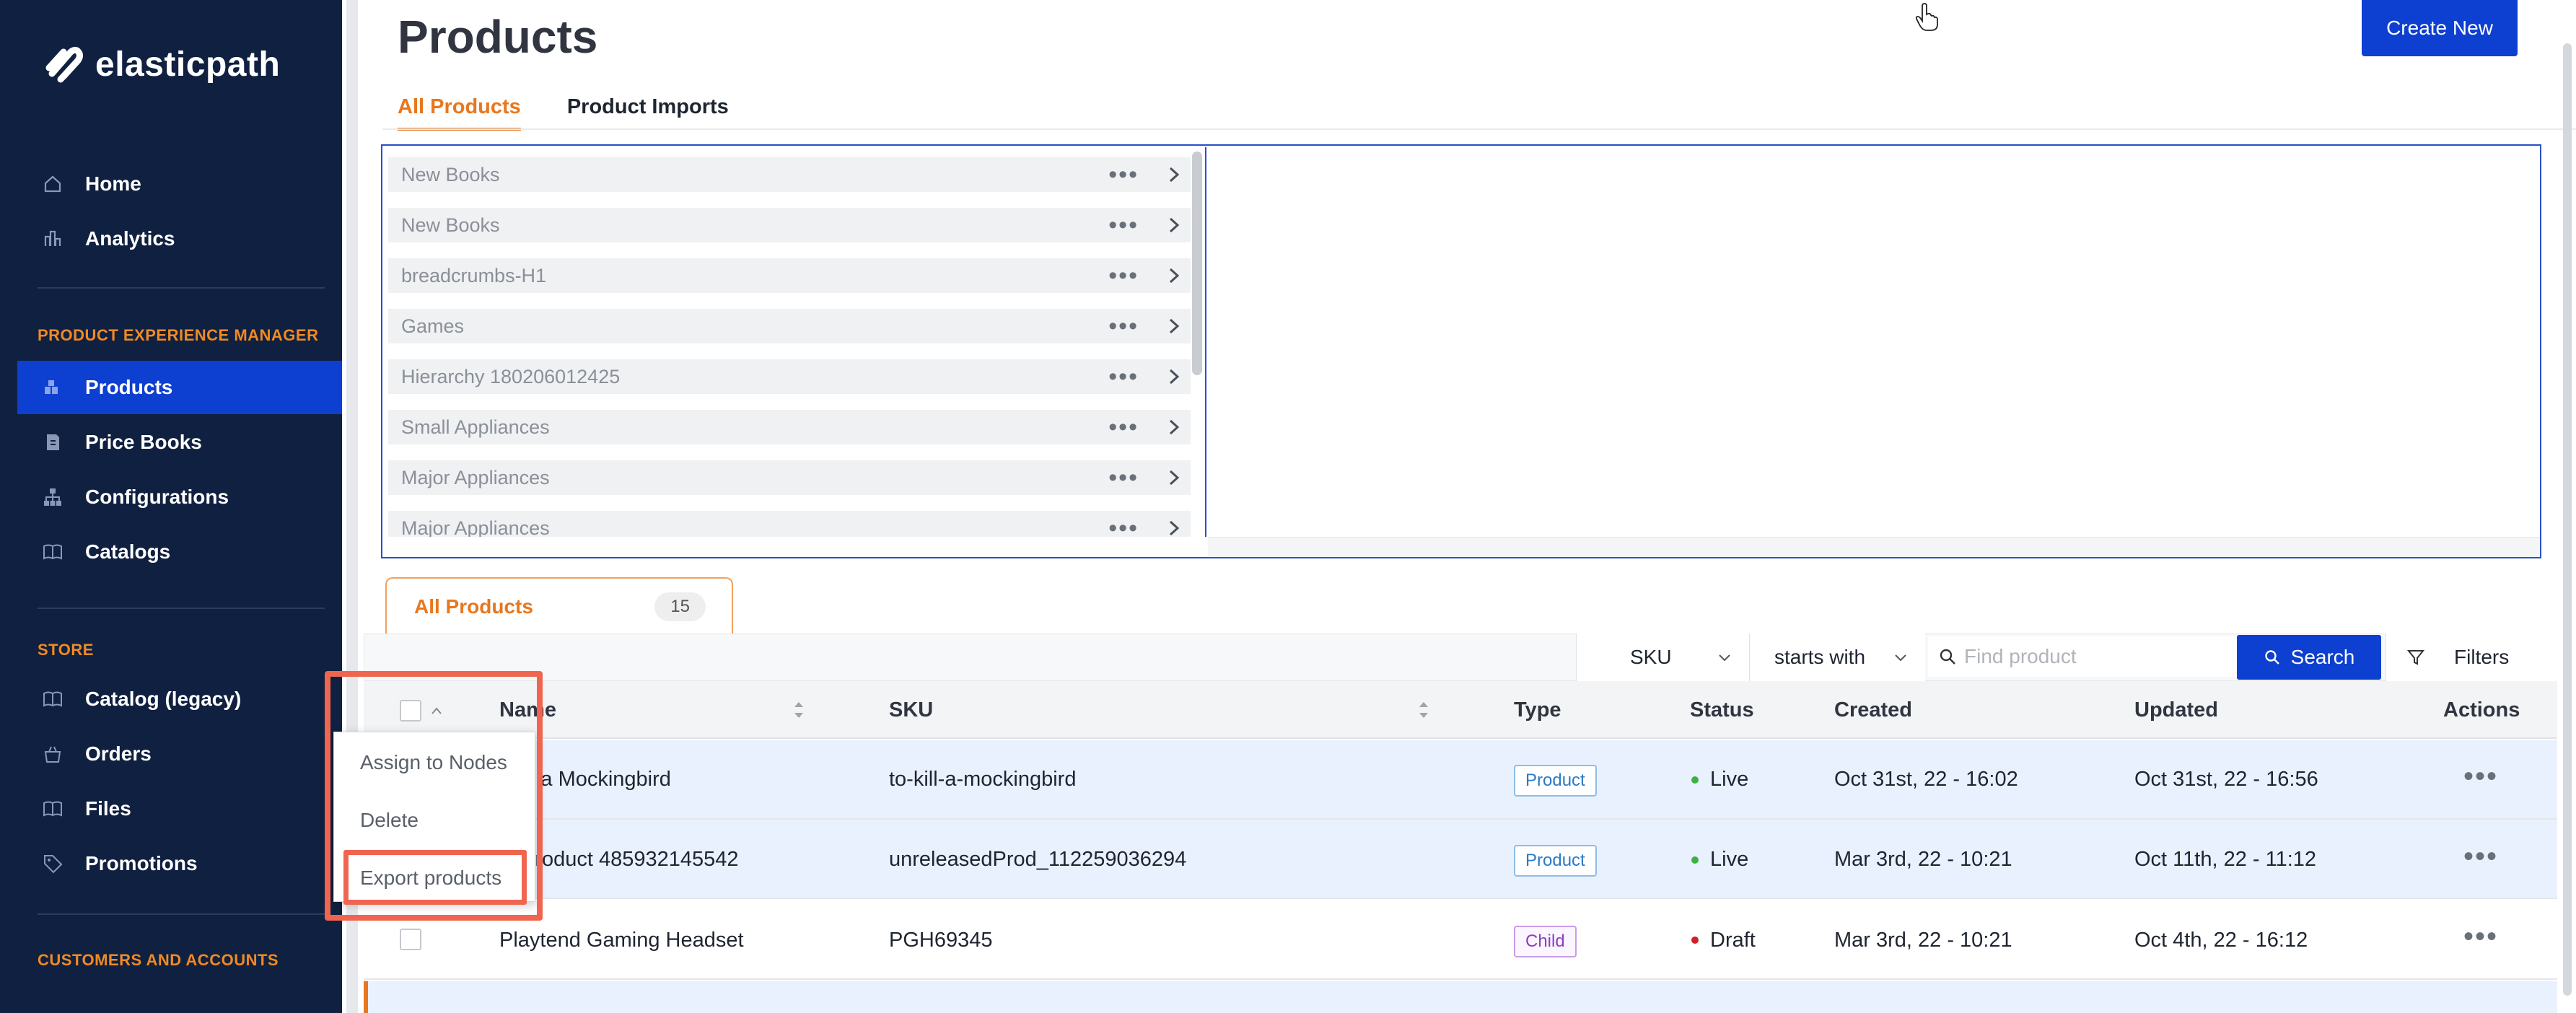 This screenshot has height=1013, width=2576. What do you see at coordinates (648, 113) in the screenshot?
I see `tab-product-imports: Product Imports` at bounding box center [648, 113].